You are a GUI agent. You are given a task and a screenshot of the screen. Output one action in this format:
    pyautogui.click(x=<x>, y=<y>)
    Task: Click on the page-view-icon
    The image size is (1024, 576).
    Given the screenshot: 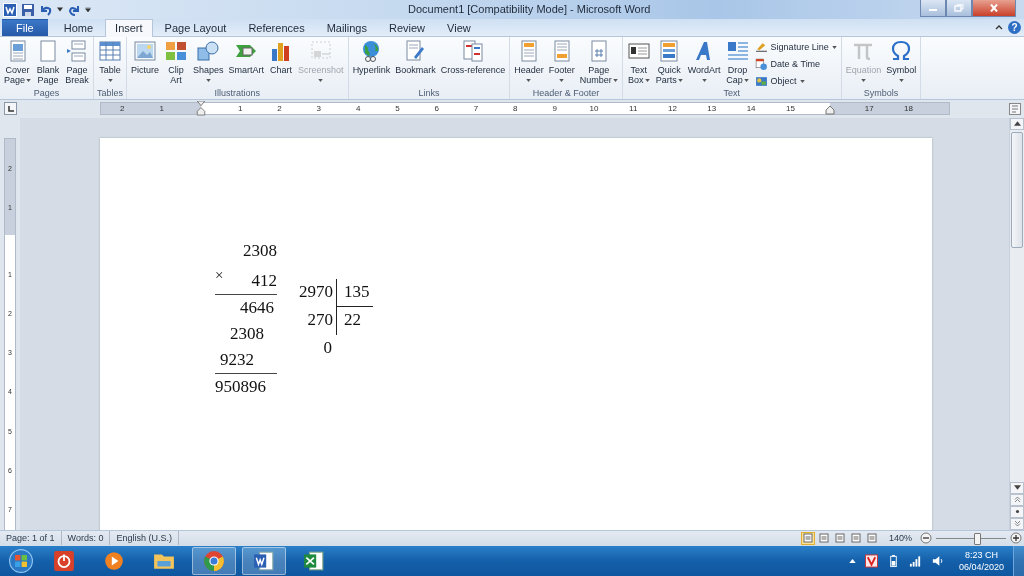 What is the action you would take?
    pyautogui.click(x=823, y=538)
    